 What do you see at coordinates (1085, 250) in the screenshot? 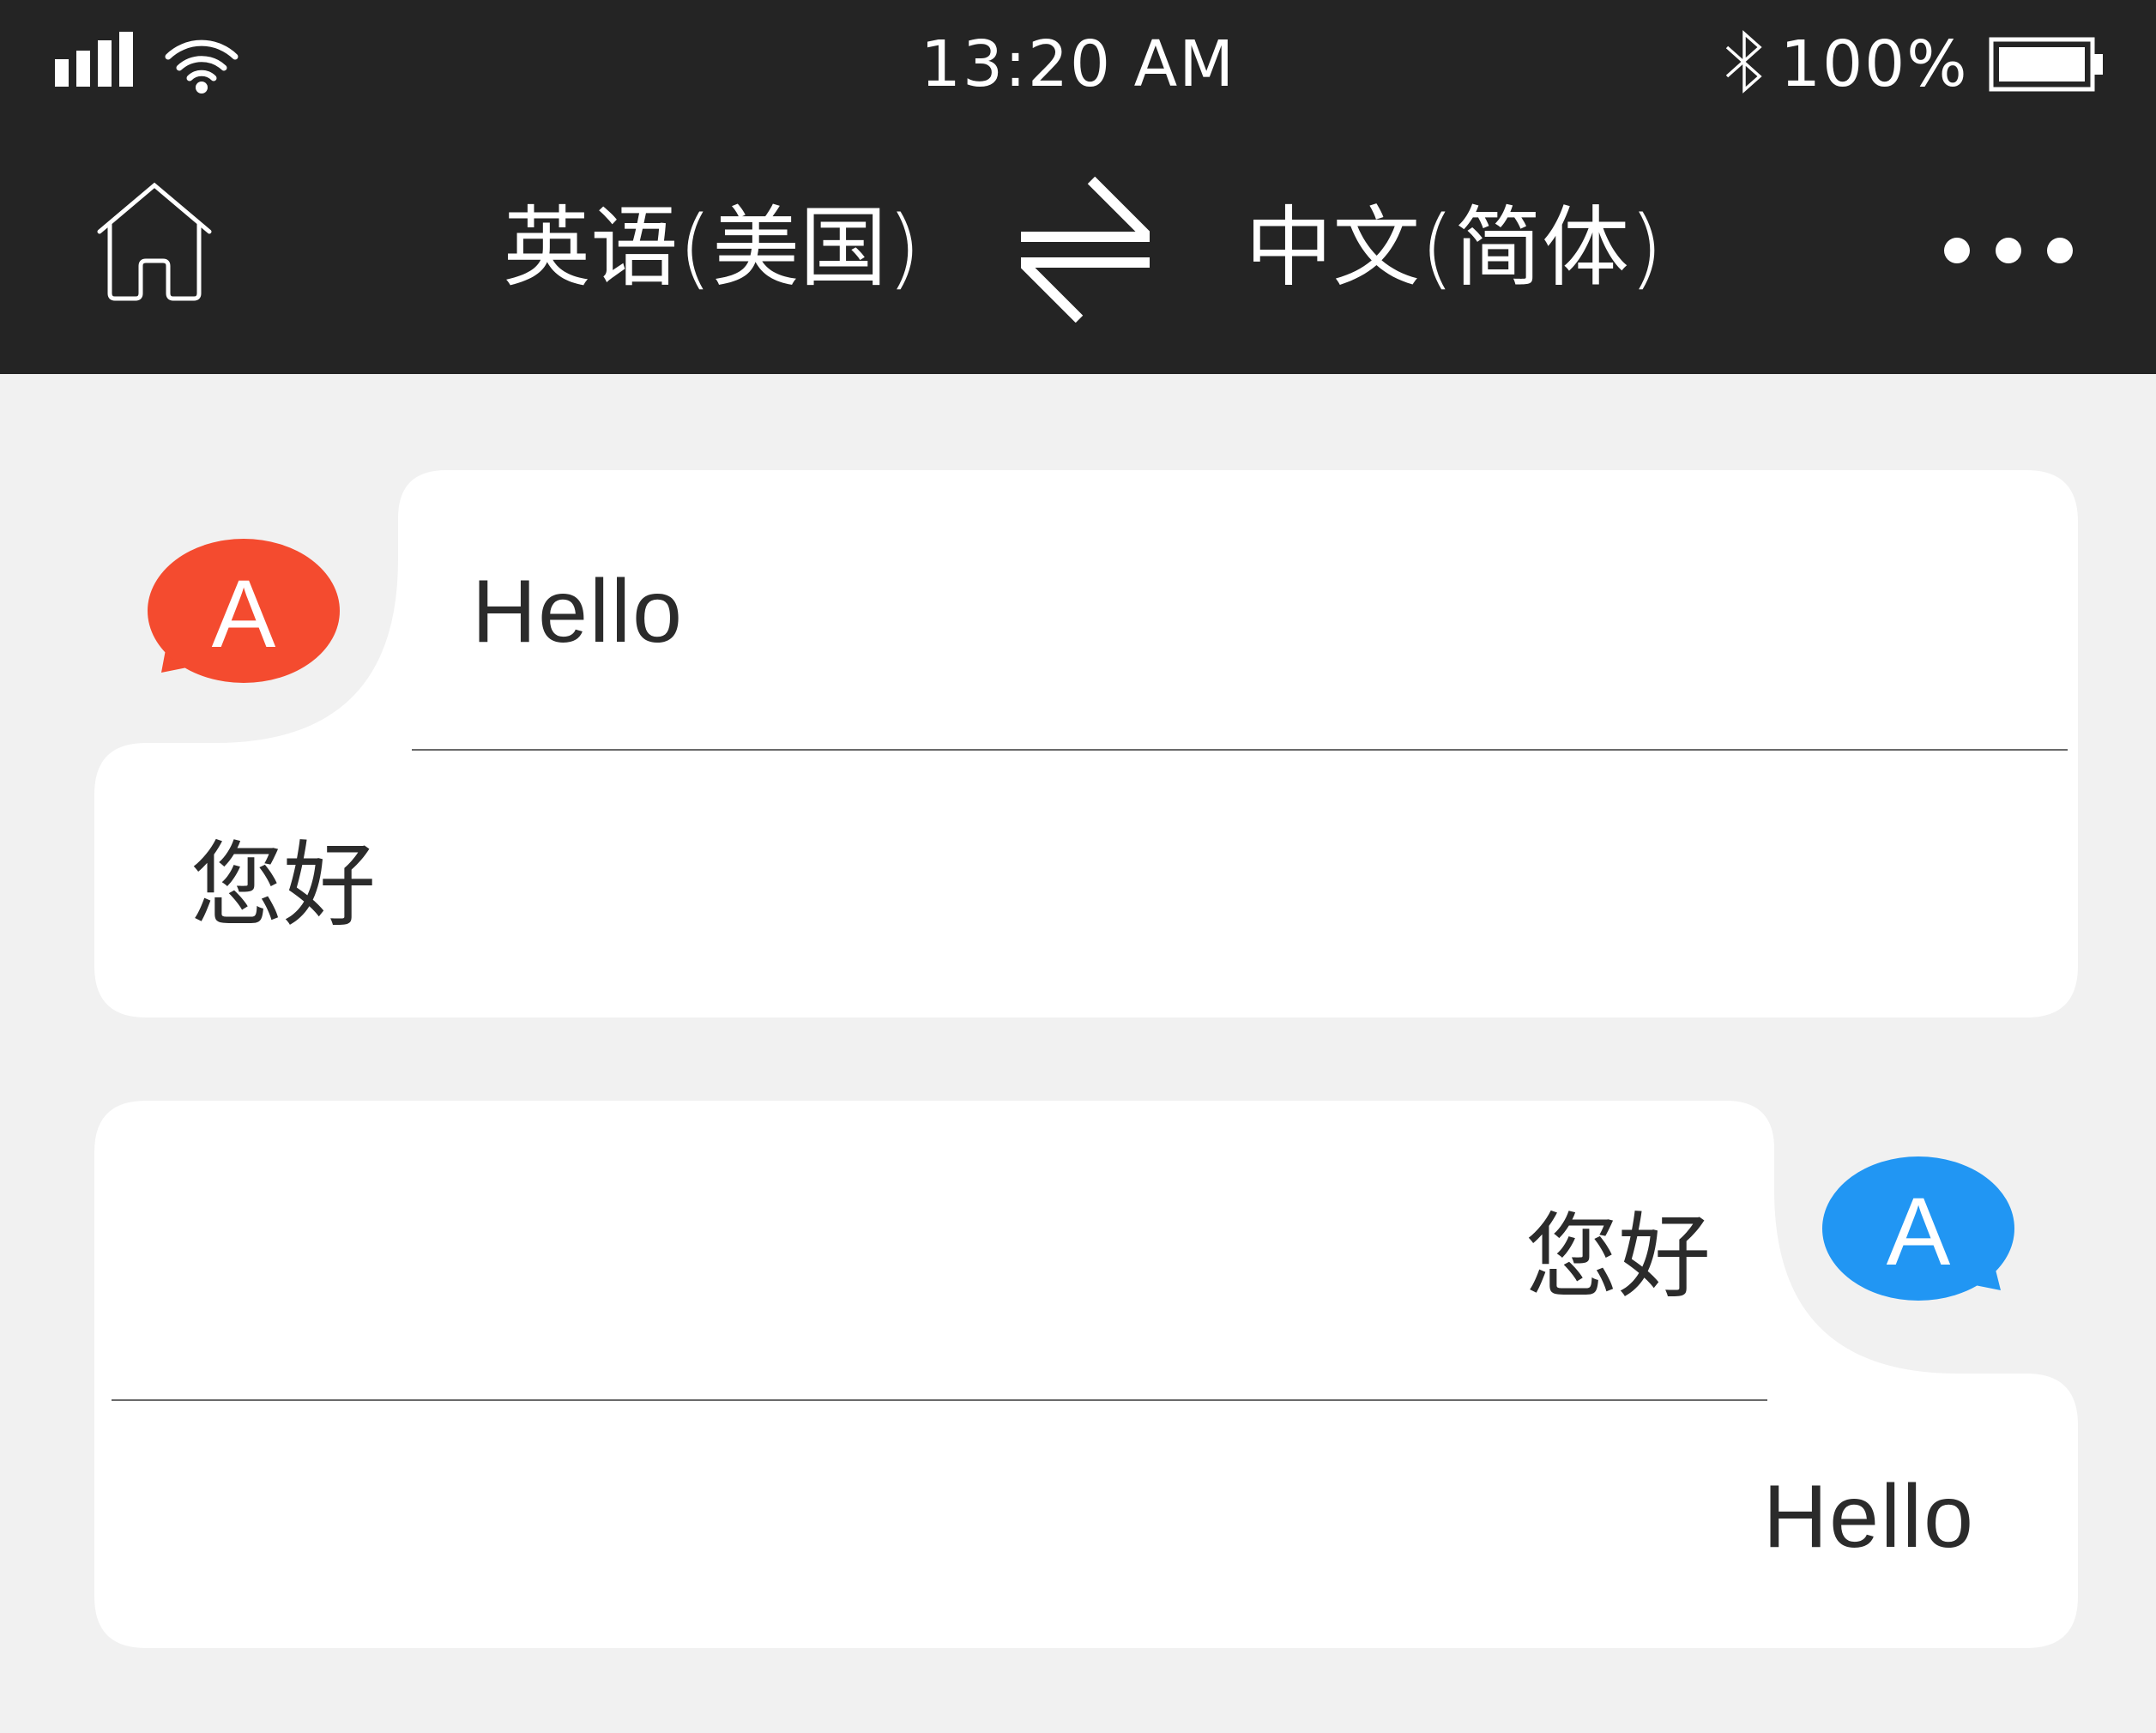
I see `swap-arrows-icon` at bounding box center [1085, 250].